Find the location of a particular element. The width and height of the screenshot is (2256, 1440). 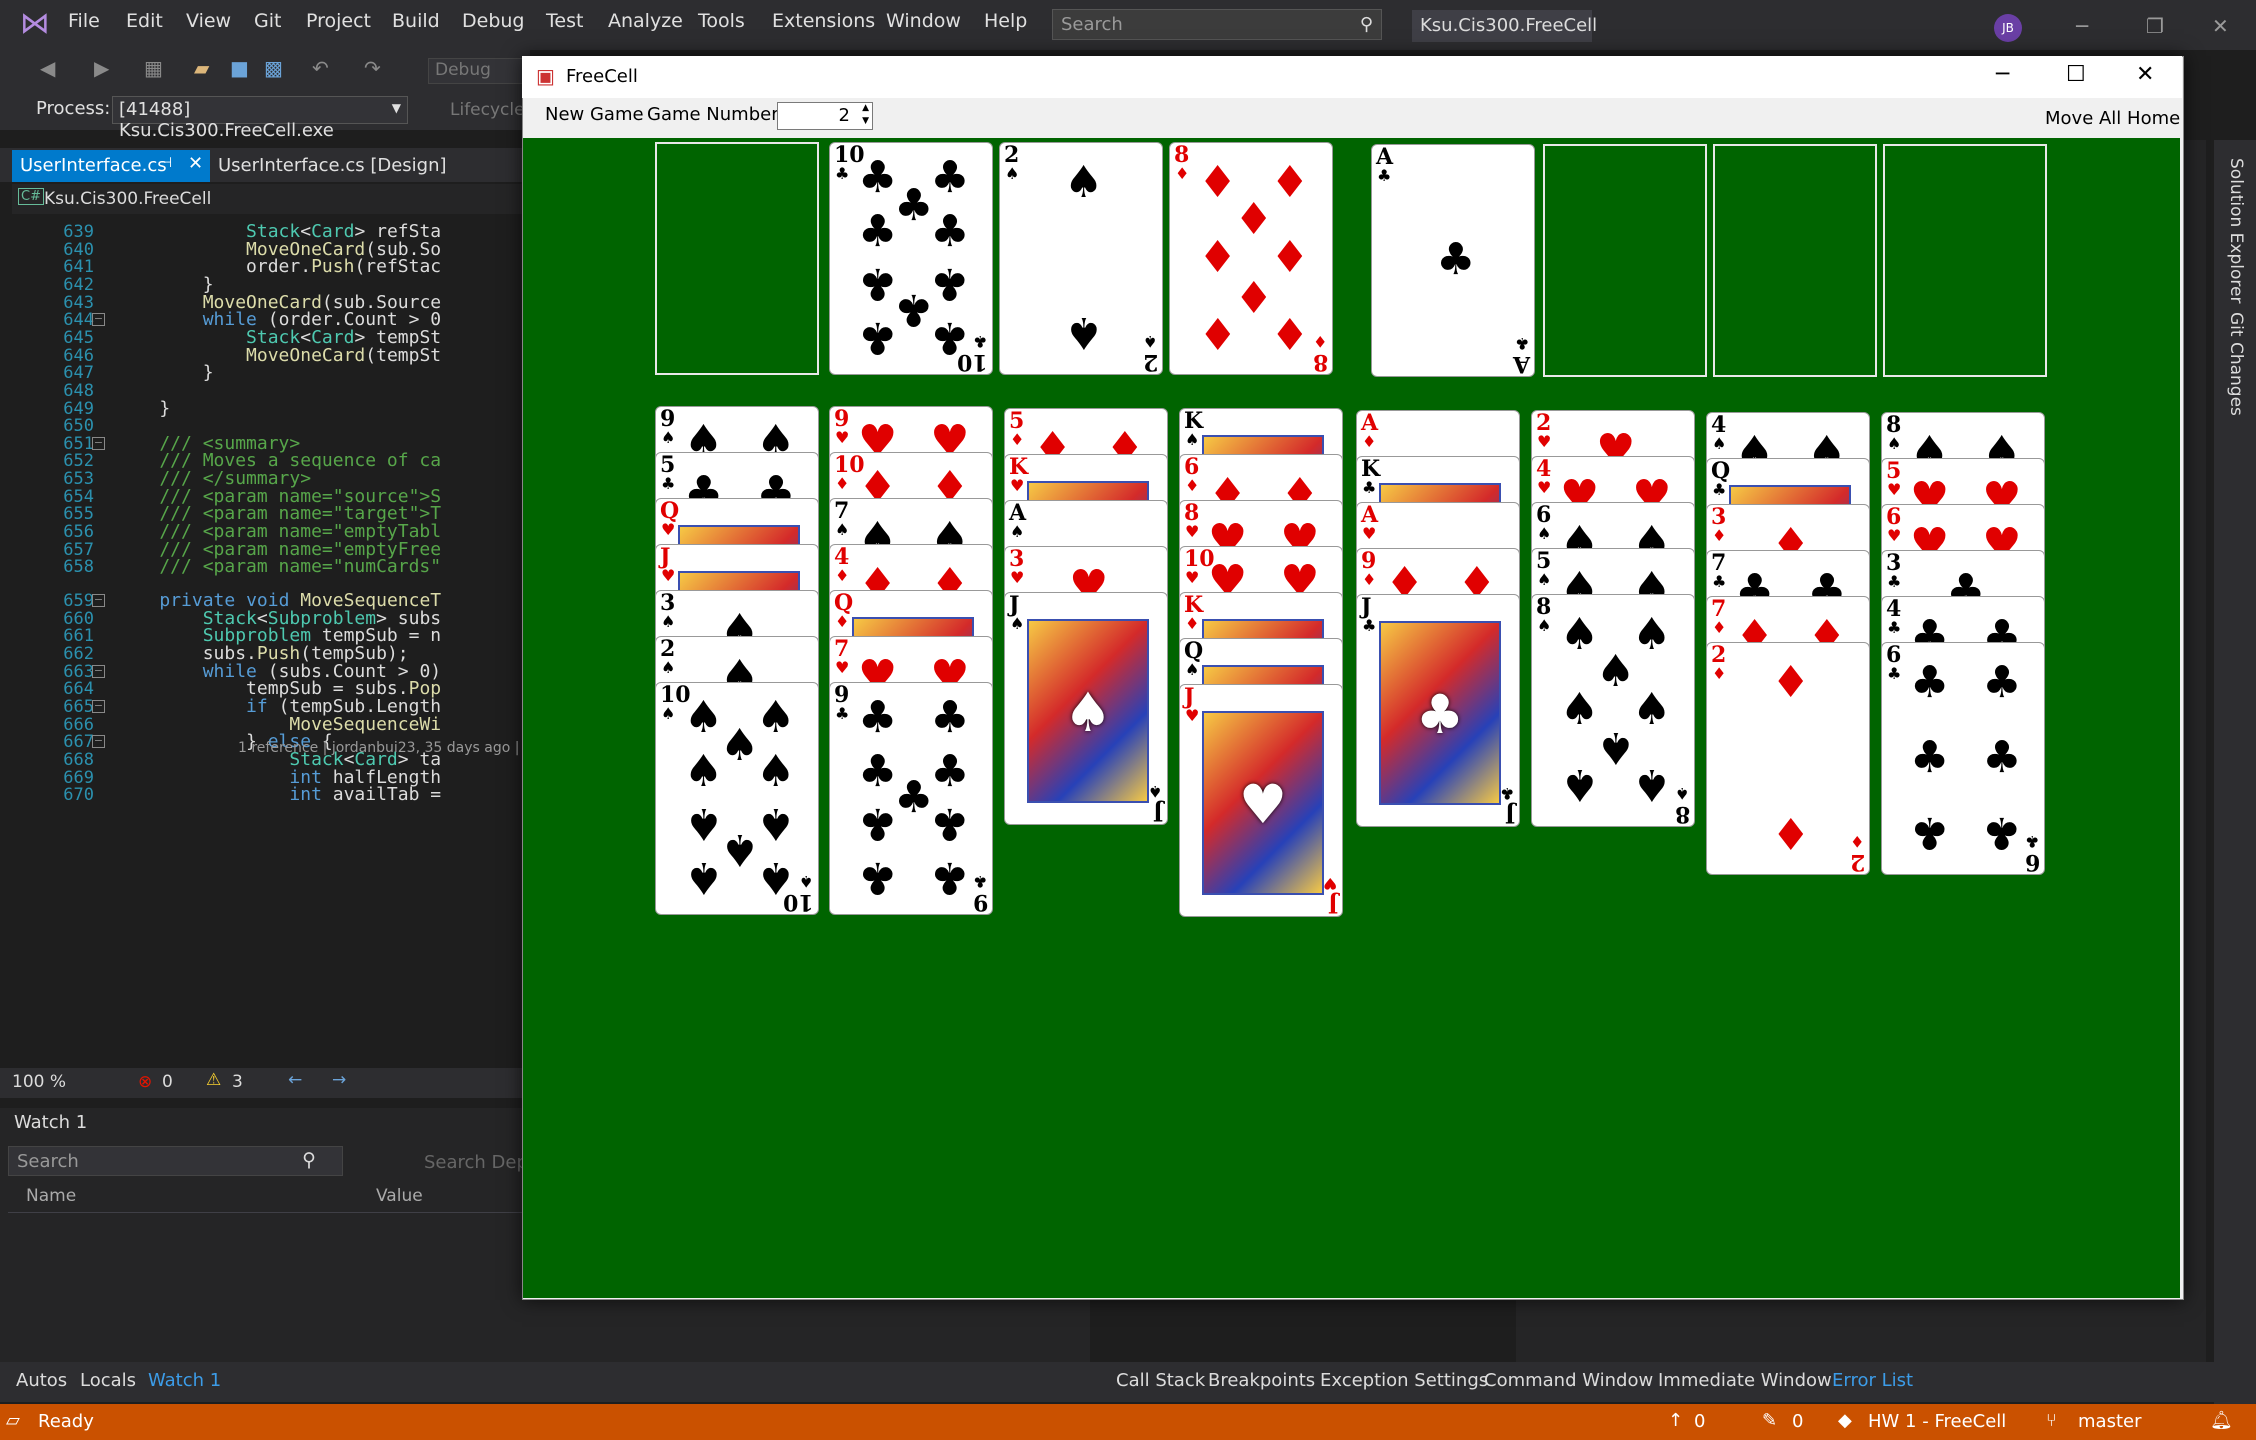

menu-debug: Debug is located at coordinates (493, 21).